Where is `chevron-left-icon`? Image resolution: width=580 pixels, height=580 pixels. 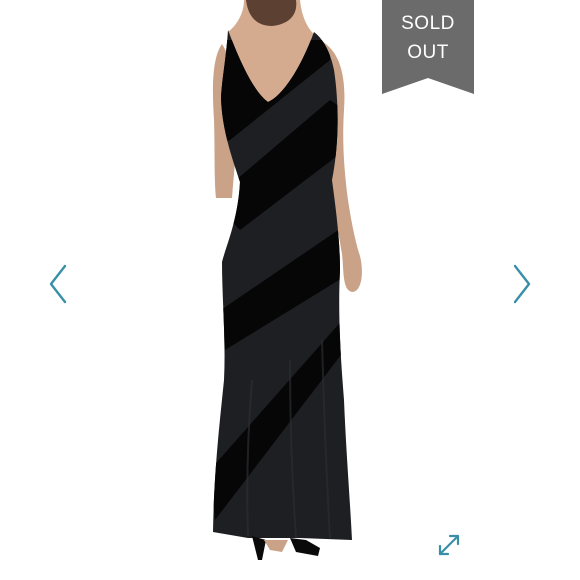
chevron-left-icon is located at coordinates (58, 284).